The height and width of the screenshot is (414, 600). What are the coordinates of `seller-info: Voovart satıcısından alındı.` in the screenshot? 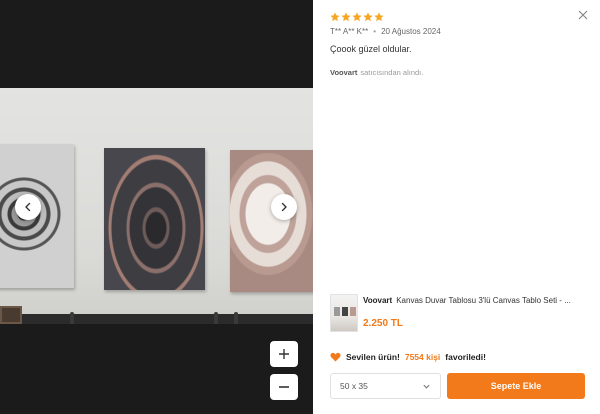 It's located at (376, 72).